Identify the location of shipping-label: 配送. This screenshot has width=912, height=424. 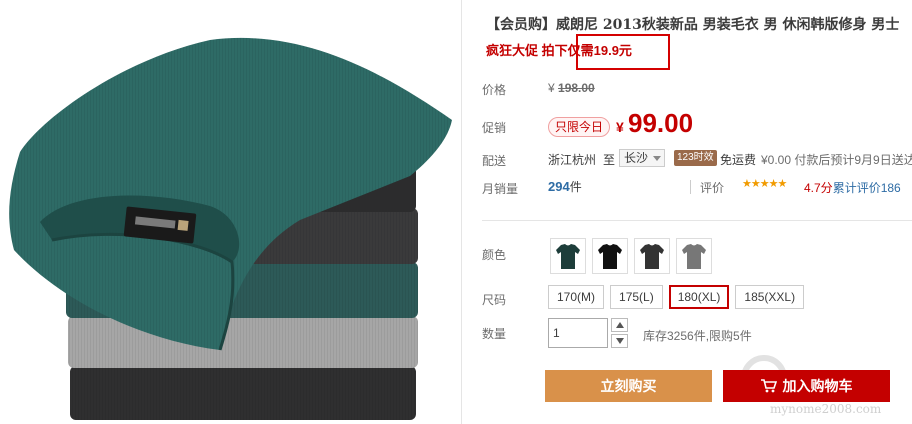
(494, 161).